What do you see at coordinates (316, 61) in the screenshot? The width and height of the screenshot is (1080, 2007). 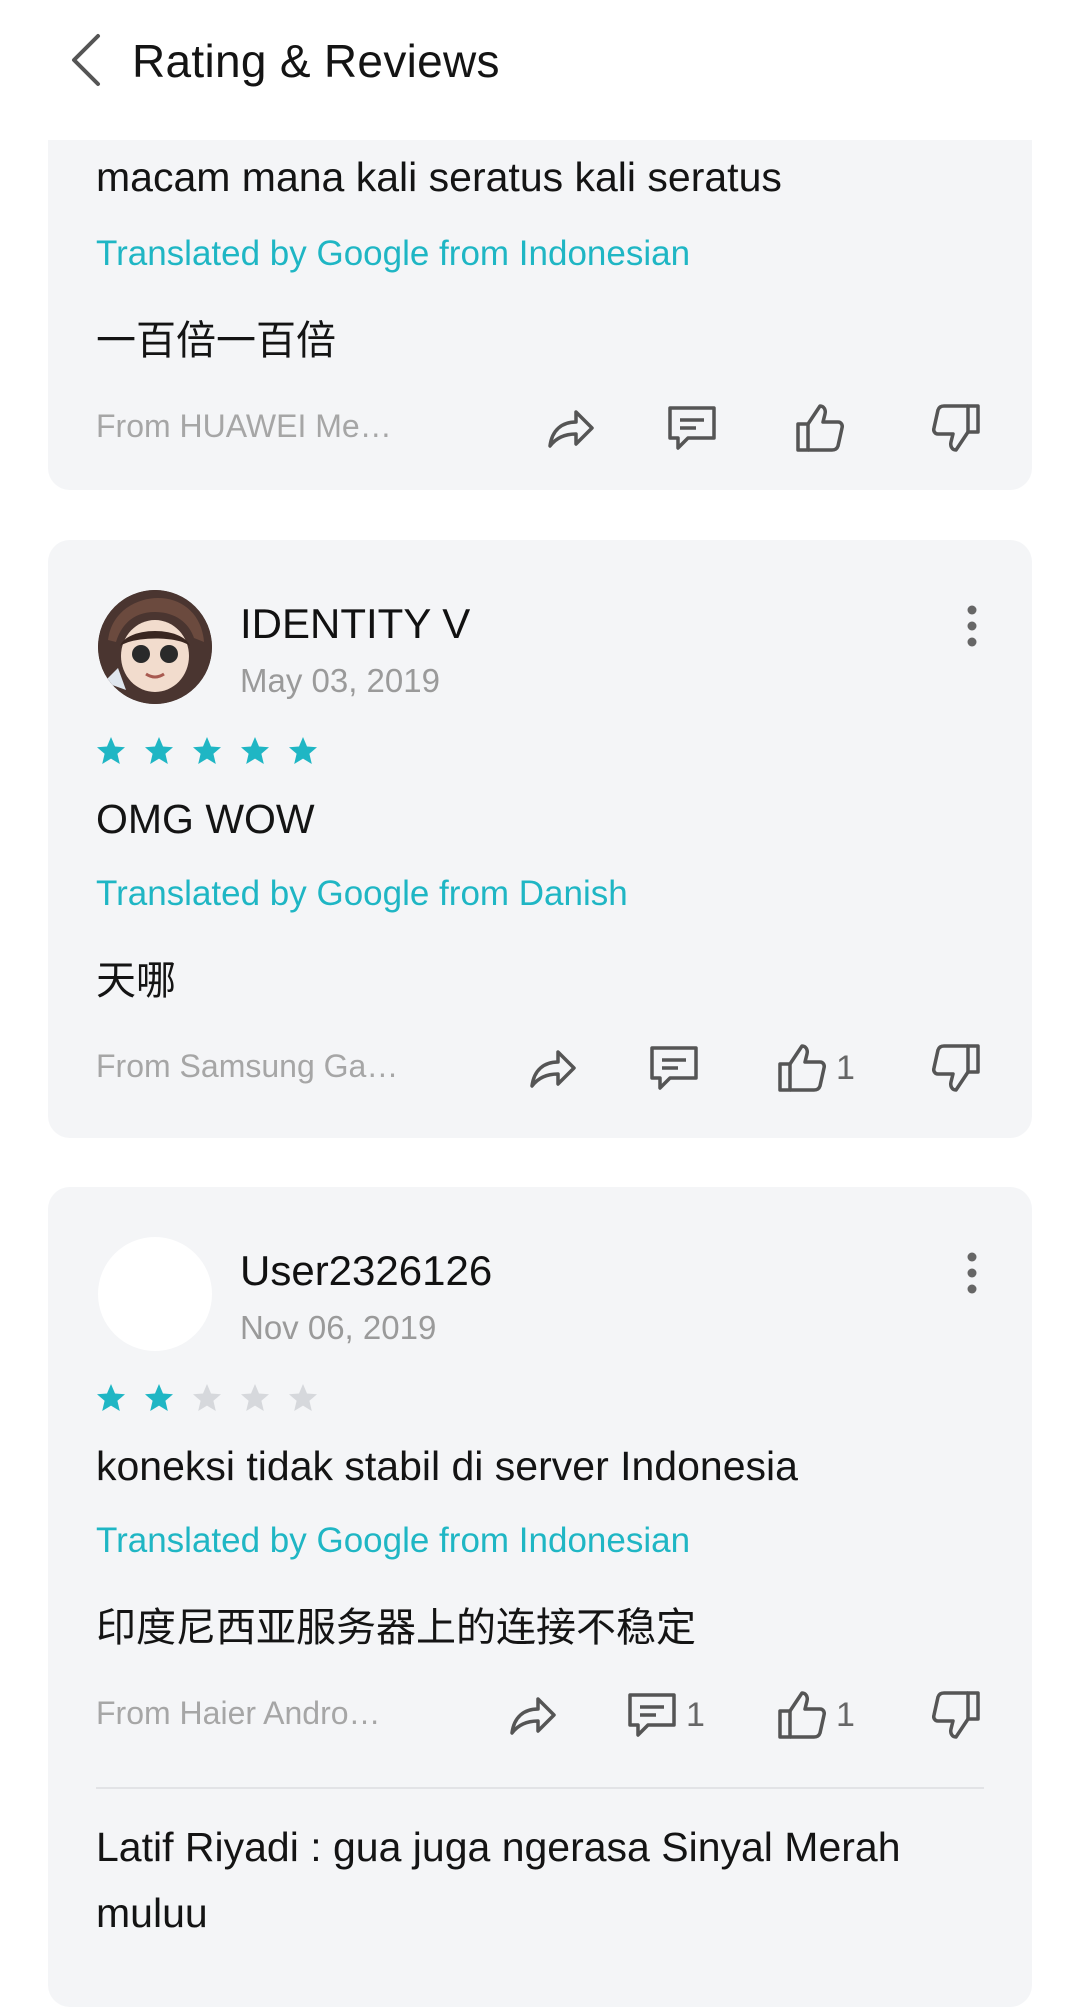 I see `page-title: Rating & Reviews` at bounding box center [316, 61].